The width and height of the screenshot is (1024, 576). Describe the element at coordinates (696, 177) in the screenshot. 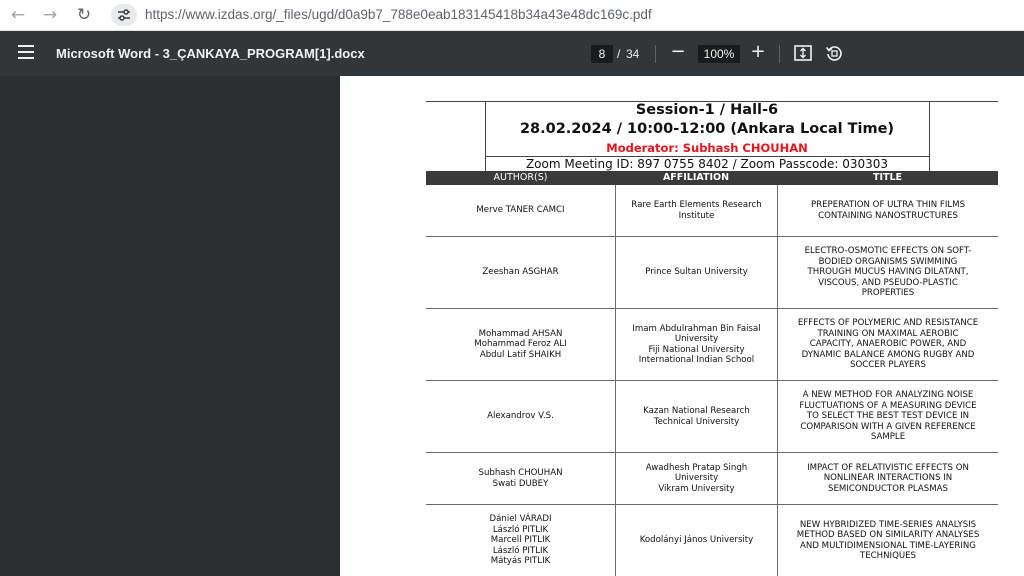

I see `column-header-affiliation: AFFILIATION` at that location.